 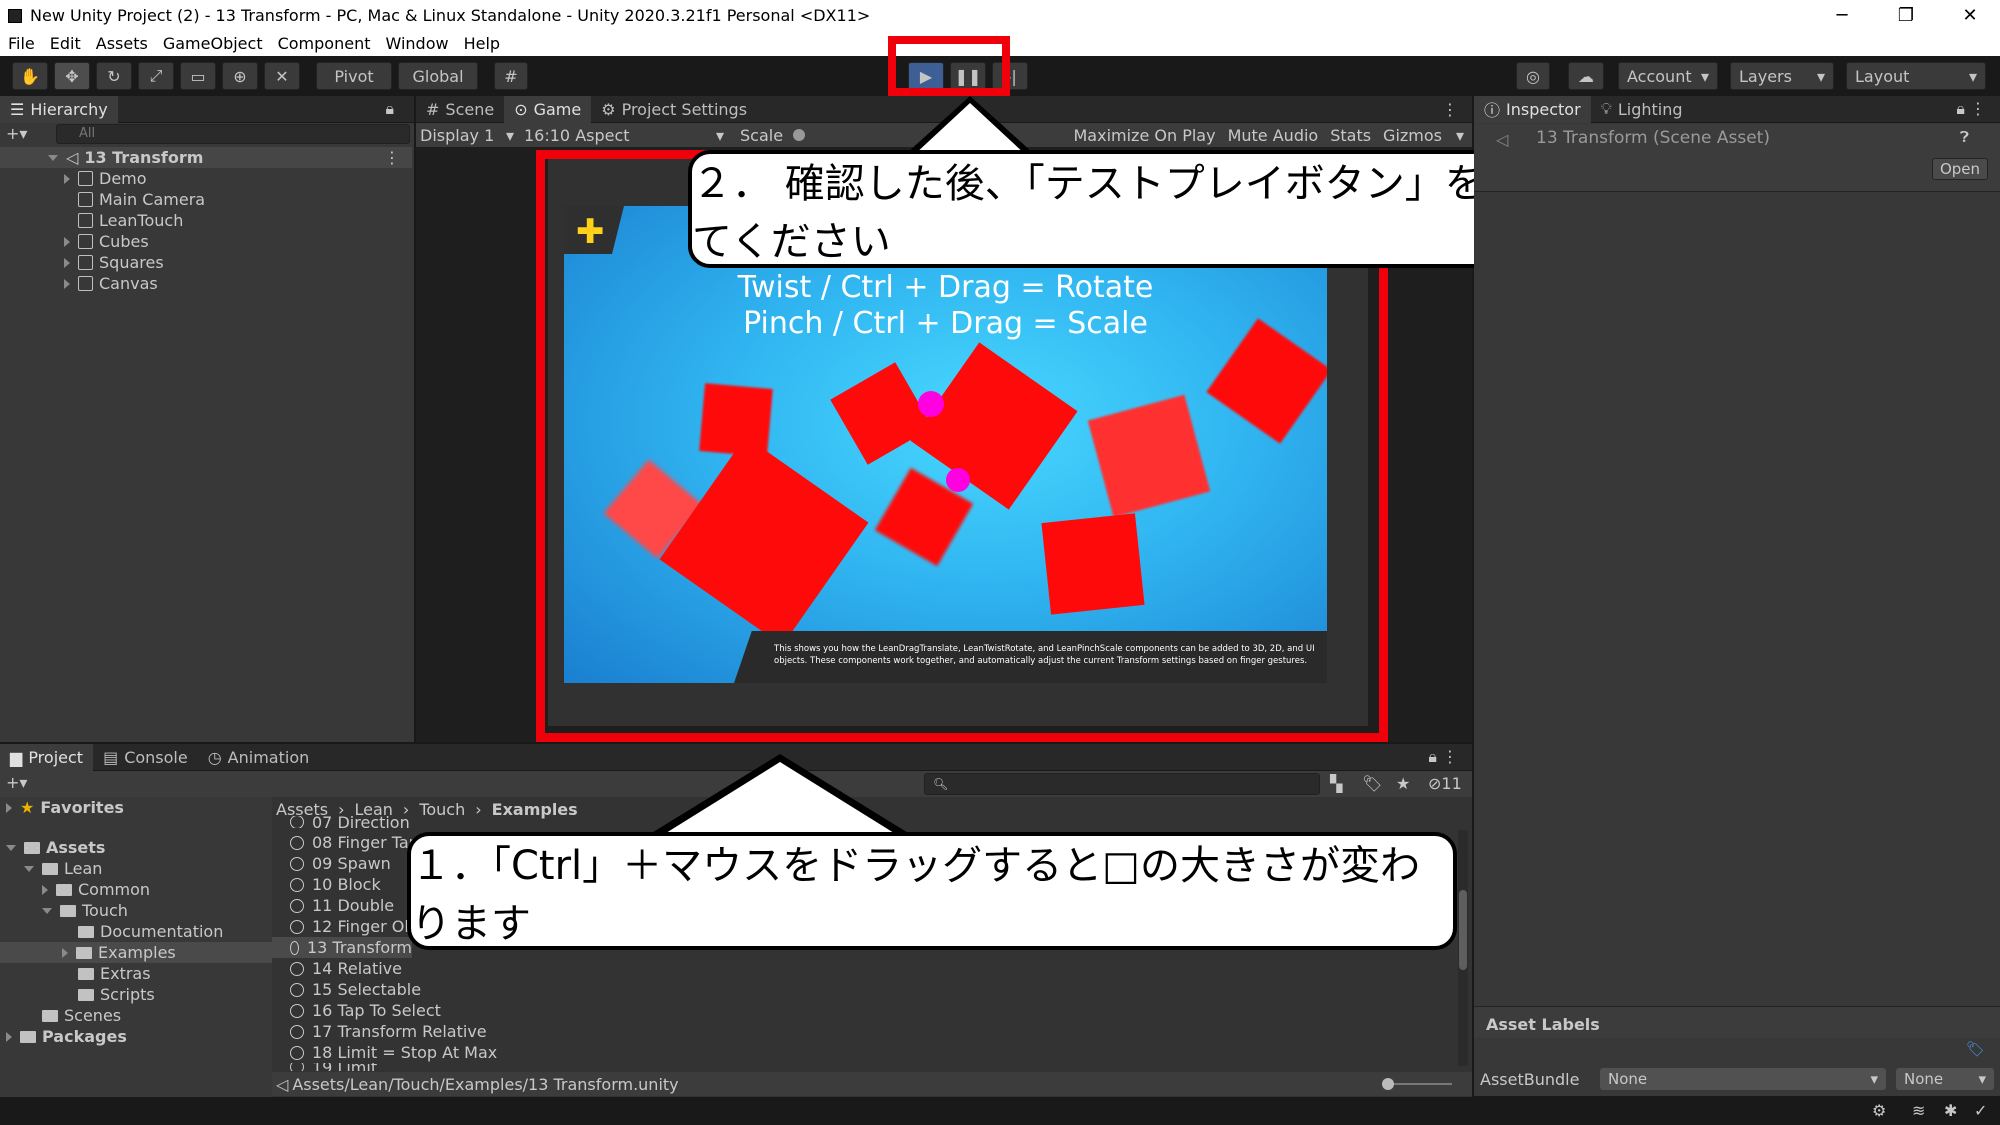 What do you see at coordinates (96, 889) in the screenshot?
I see `folder-common: Common` at bounding box center [96, 889].